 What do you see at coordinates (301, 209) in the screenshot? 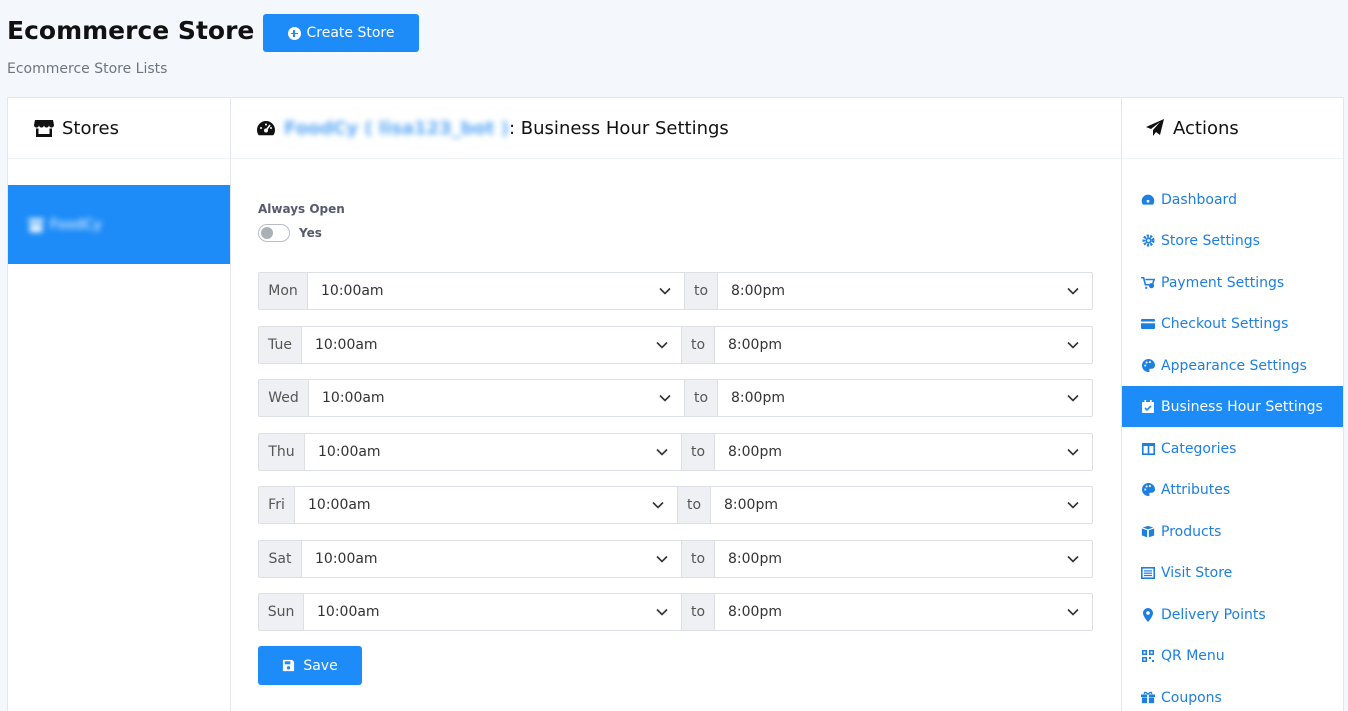
I see `always-open-label: Always Open` at bounding box center [301, 209].